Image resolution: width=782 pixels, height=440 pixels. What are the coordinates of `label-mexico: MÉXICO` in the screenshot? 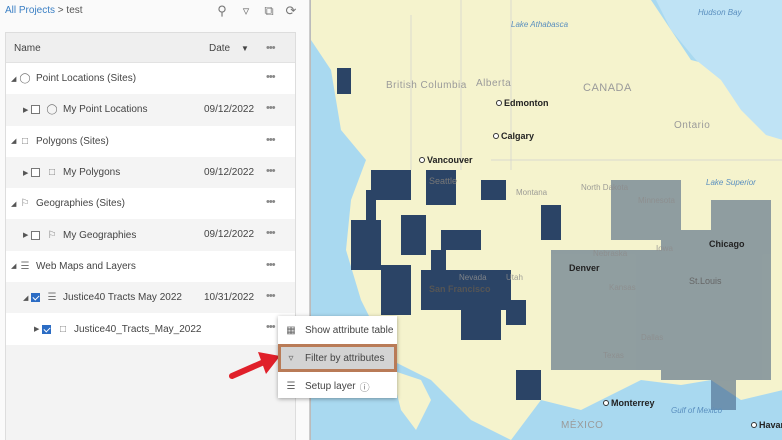 It's located at (582, 425).